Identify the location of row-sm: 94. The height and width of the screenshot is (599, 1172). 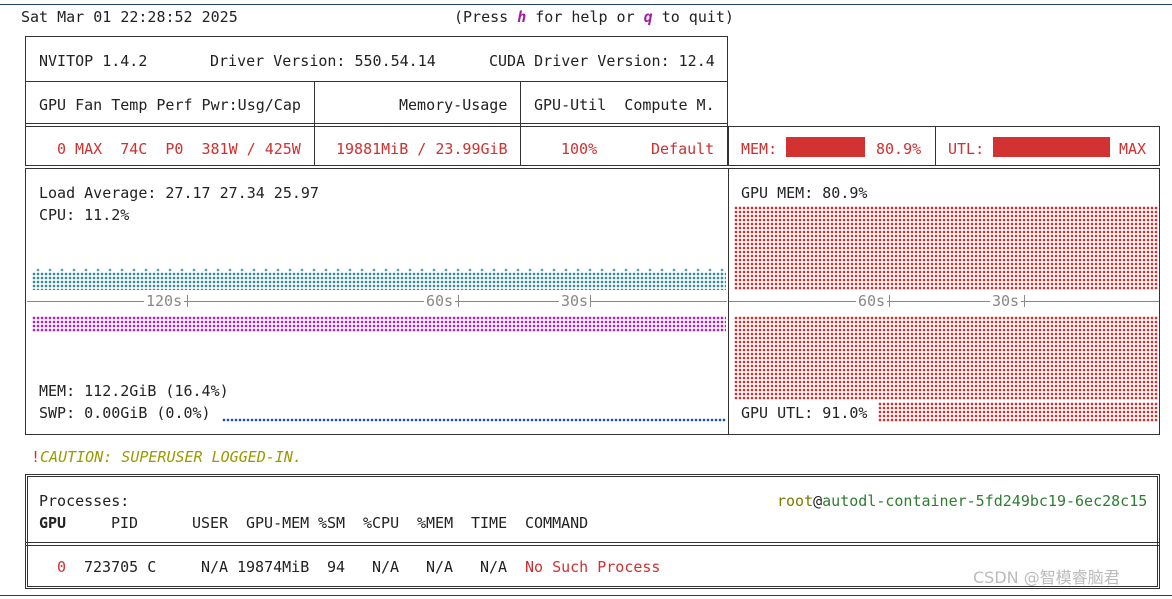
(336, 567).